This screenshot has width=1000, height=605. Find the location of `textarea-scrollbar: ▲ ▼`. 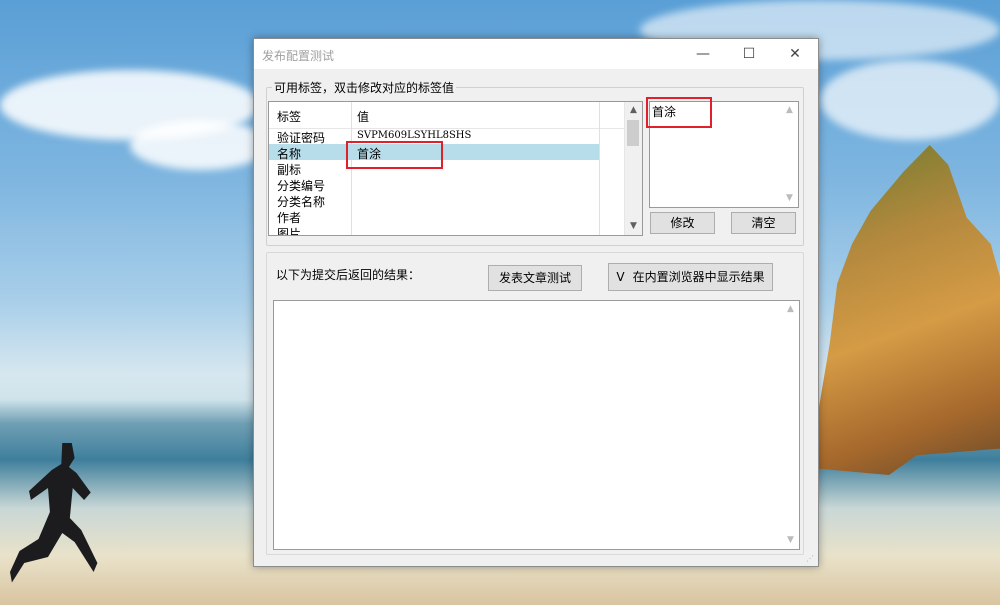

textarea-scrollbar: ▲ ▼ is located at coordinates (789, 154).